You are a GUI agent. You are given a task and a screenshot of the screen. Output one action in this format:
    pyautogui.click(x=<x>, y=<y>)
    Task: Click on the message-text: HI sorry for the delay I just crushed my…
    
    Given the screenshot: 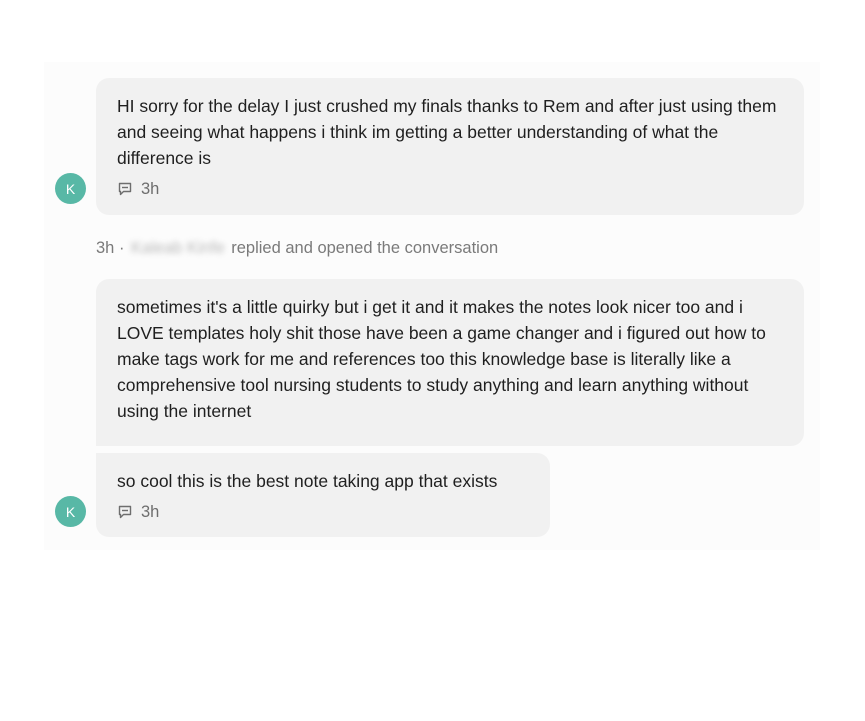 What is the action you would take?
    pyautogui.click(x=447, y=132)
    